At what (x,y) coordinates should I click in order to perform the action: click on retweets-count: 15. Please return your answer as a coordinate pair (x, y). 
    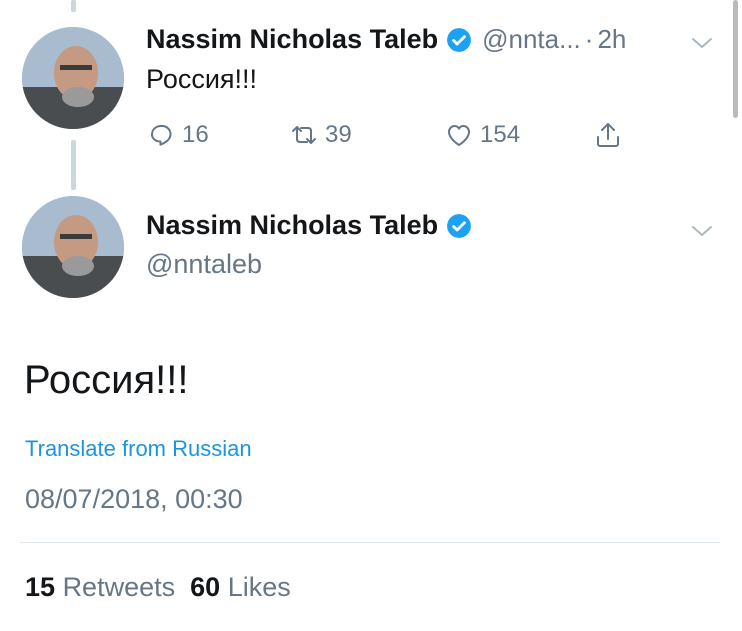
    Looking at the image, I should click on (40, 587).